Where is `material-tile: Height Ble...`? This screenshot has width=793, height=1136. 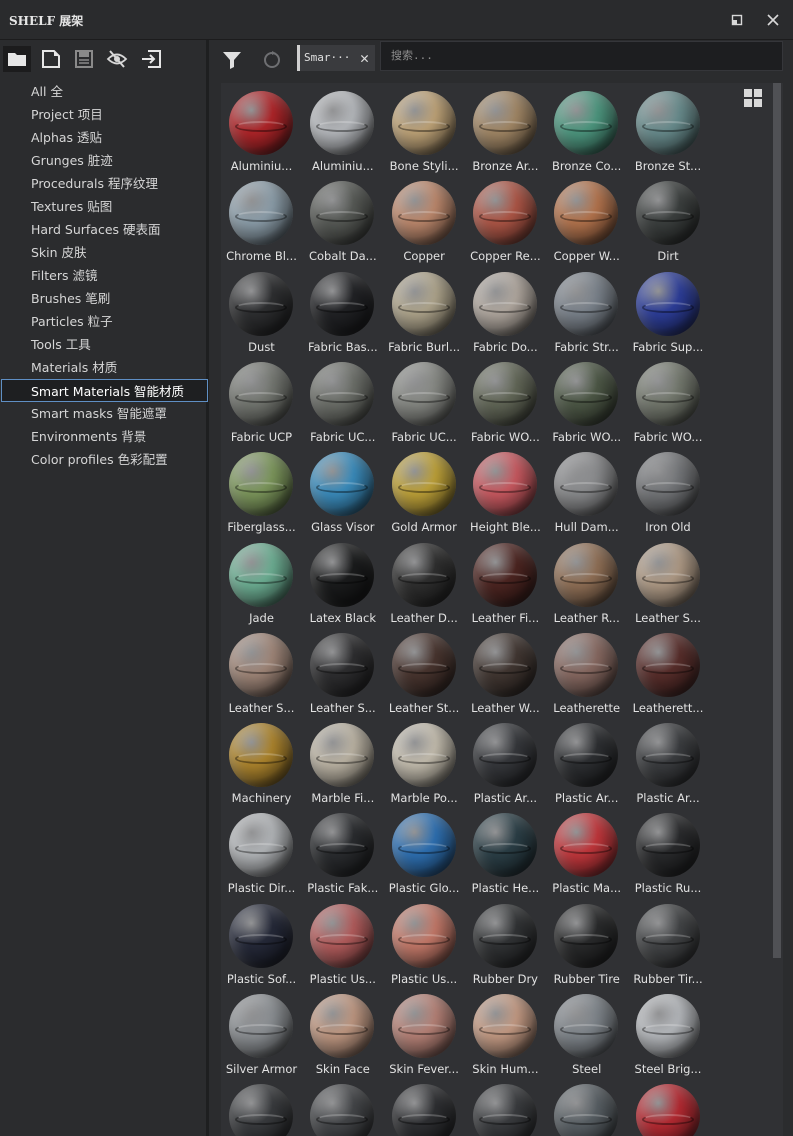 material-tile: Height Ble... is located at coordinates (505, 492).